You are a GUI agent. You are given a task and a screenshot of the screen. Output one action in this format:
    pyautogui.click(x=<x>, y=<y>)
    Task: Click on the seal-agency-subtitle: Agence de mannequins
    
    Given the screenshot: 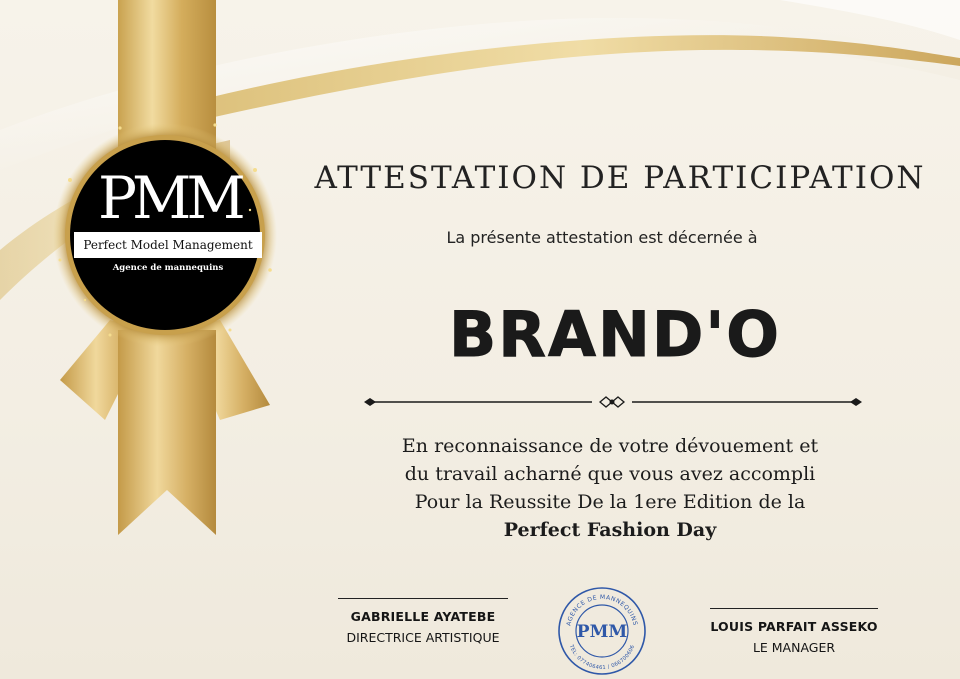 What is the action you would take?
    pyautogui.click(x=168, y=268)
    